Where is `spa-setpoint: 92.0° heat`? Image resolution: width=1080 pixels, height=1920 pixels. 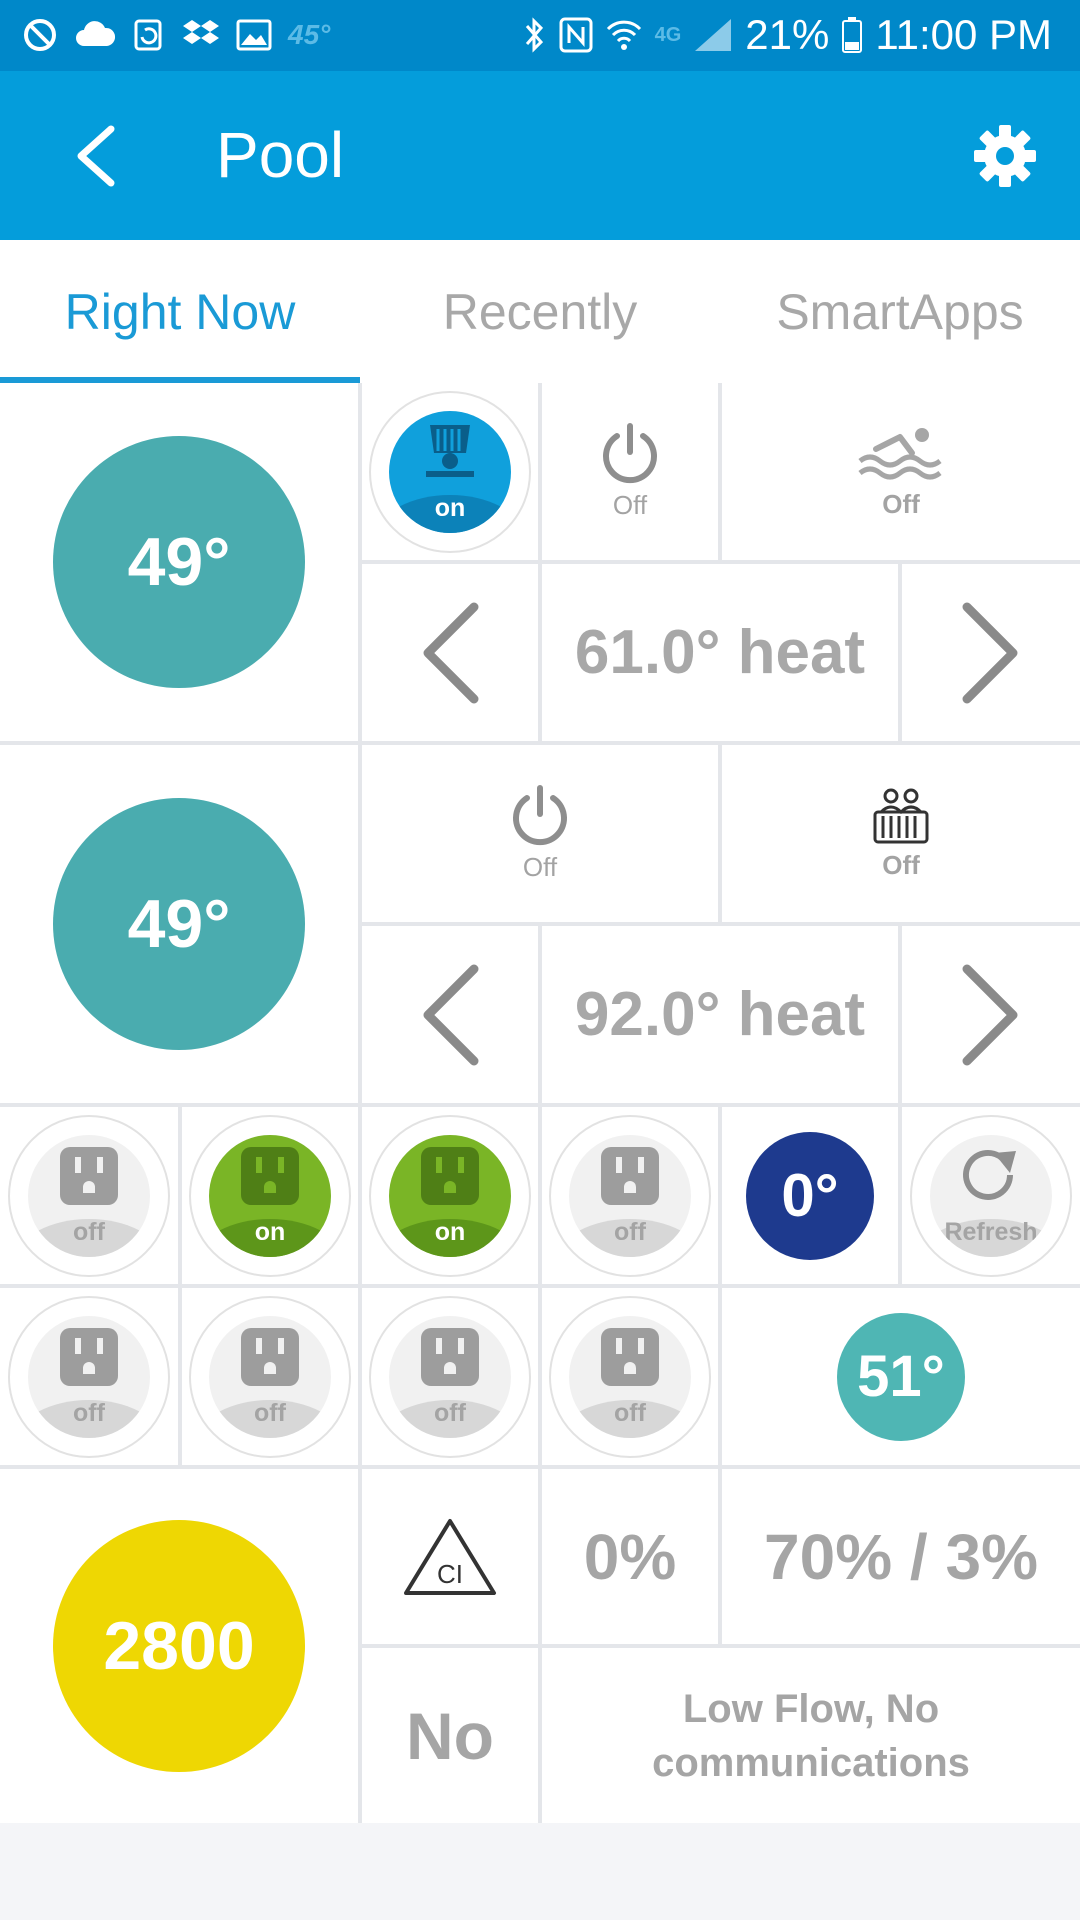
spa-setpoint: 92.0° heat is located at coordinates (720, 1014).